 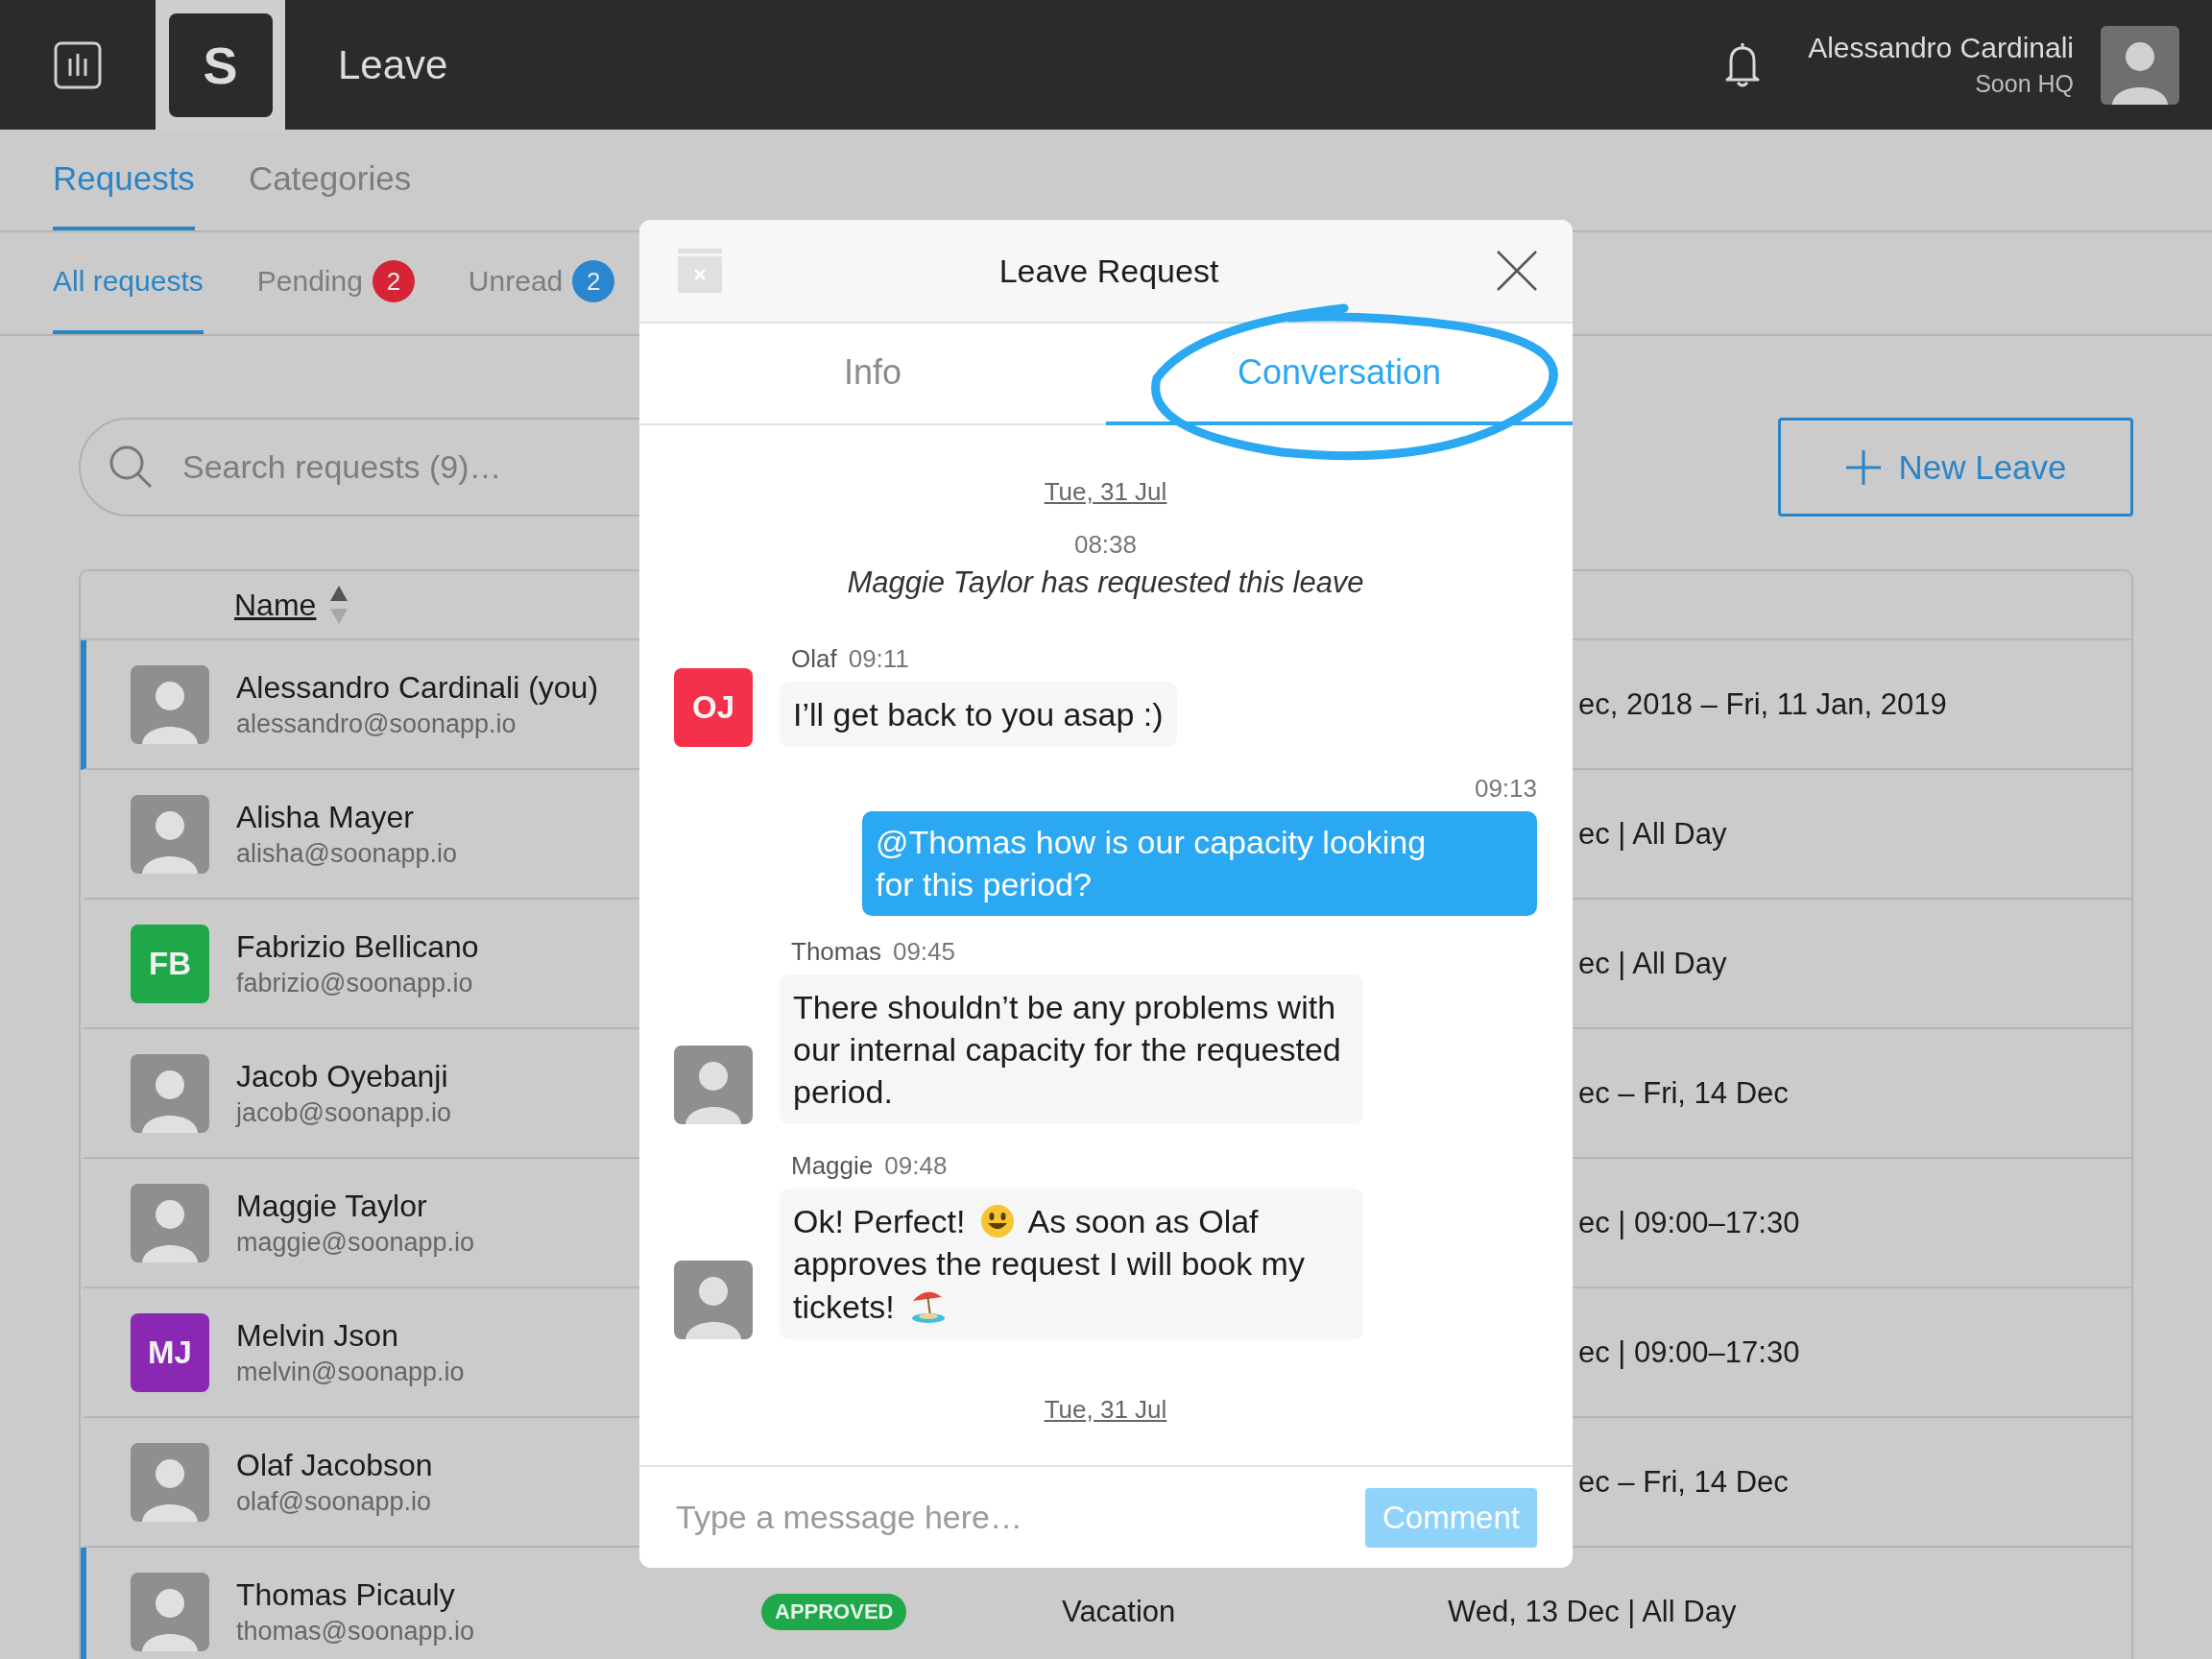 What do you see at coordinates (1199, 863) in the screenshot?
I see `message-bubble: @Thomas how is our capacity looking for this period?` at bounding box center [1199, 863].